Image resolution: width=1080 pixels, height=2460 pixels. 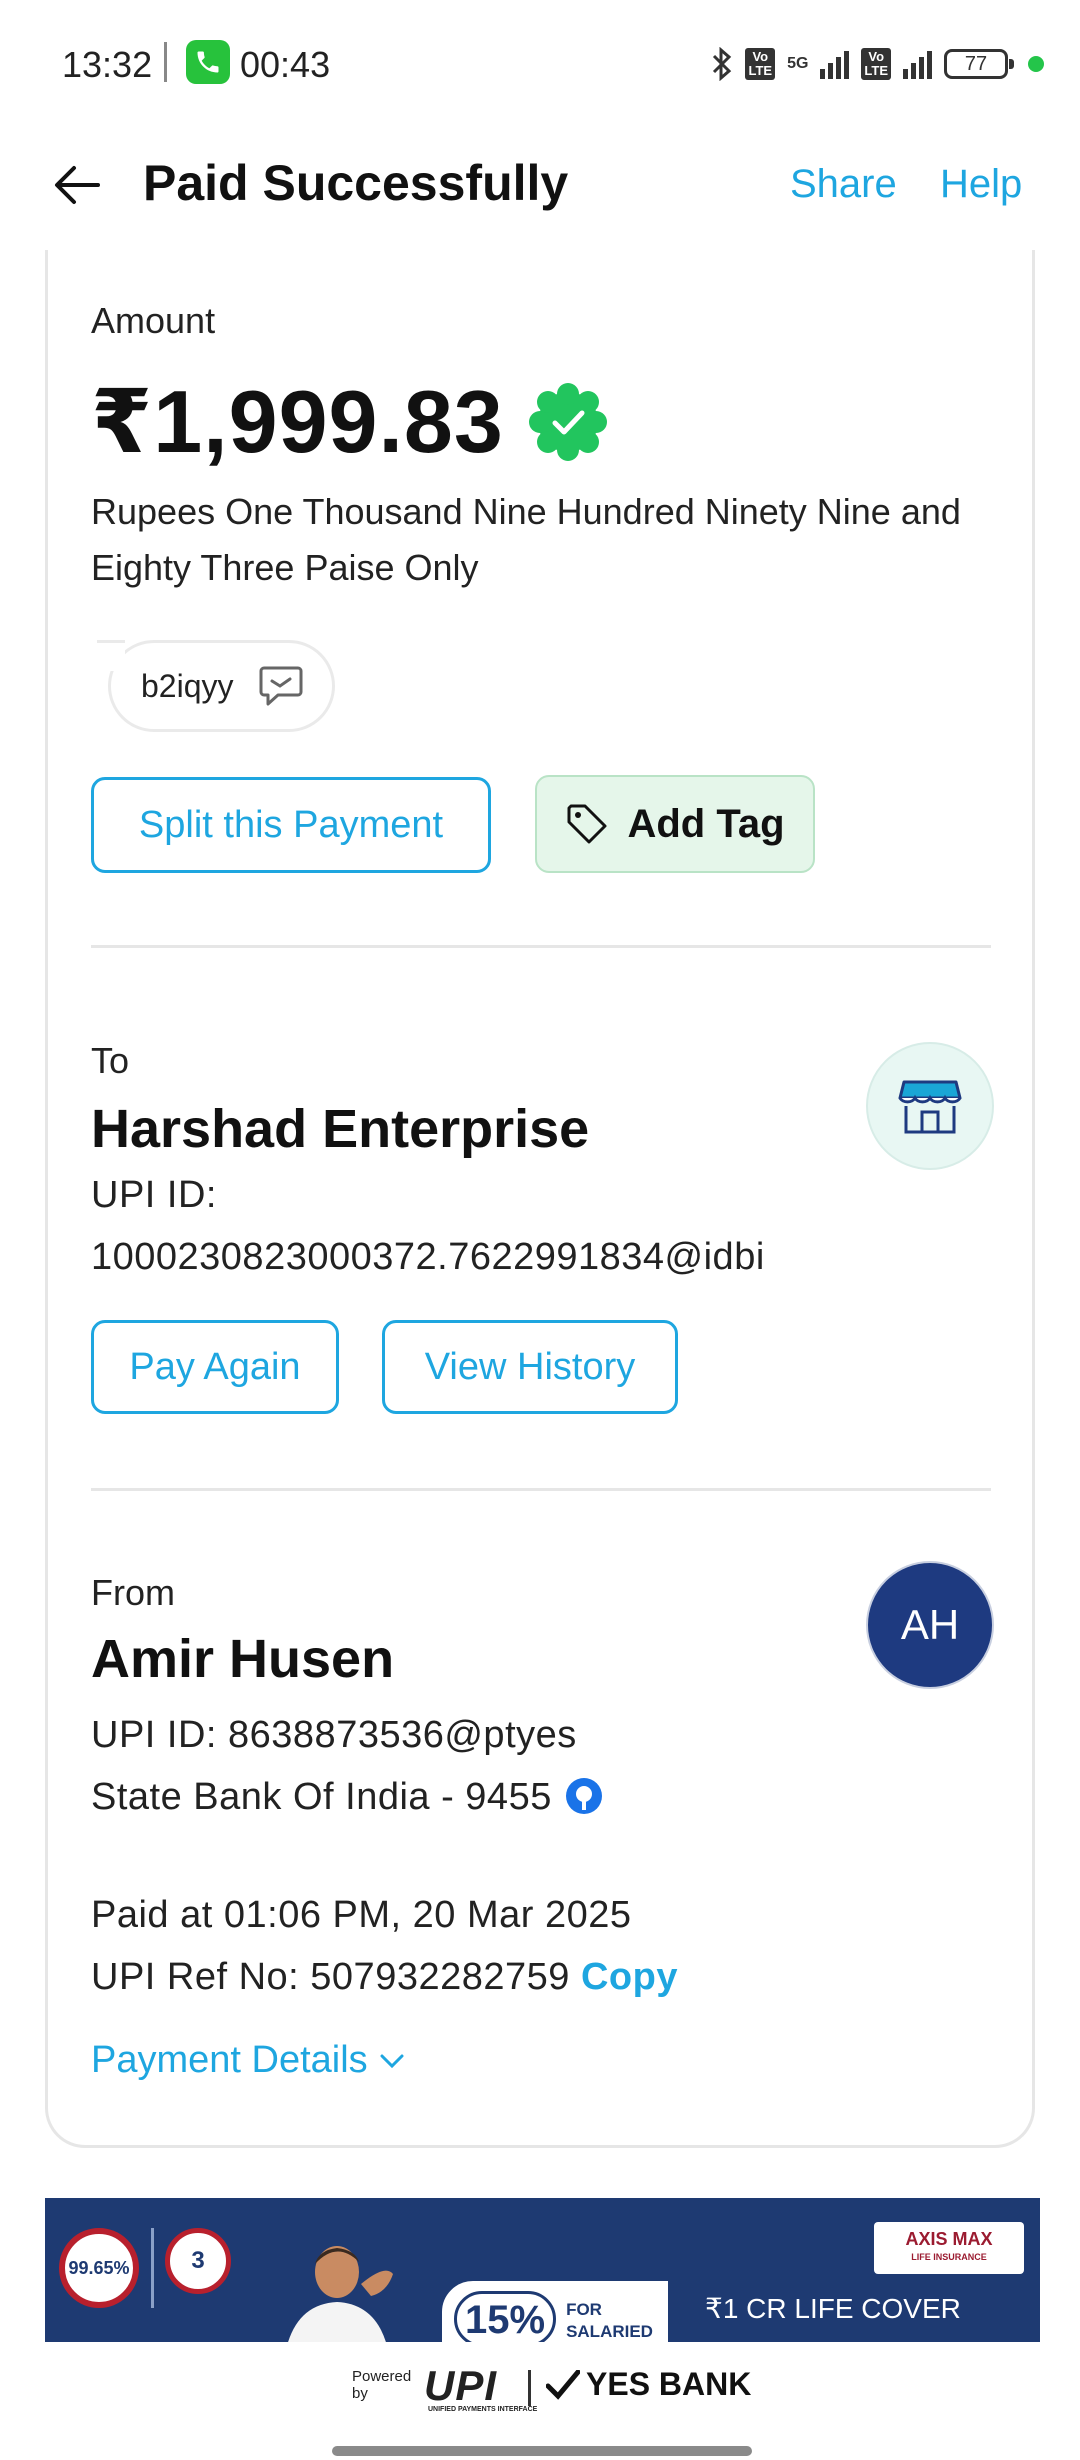 I want to click on to-label: To, so click(x=110, y=1060).